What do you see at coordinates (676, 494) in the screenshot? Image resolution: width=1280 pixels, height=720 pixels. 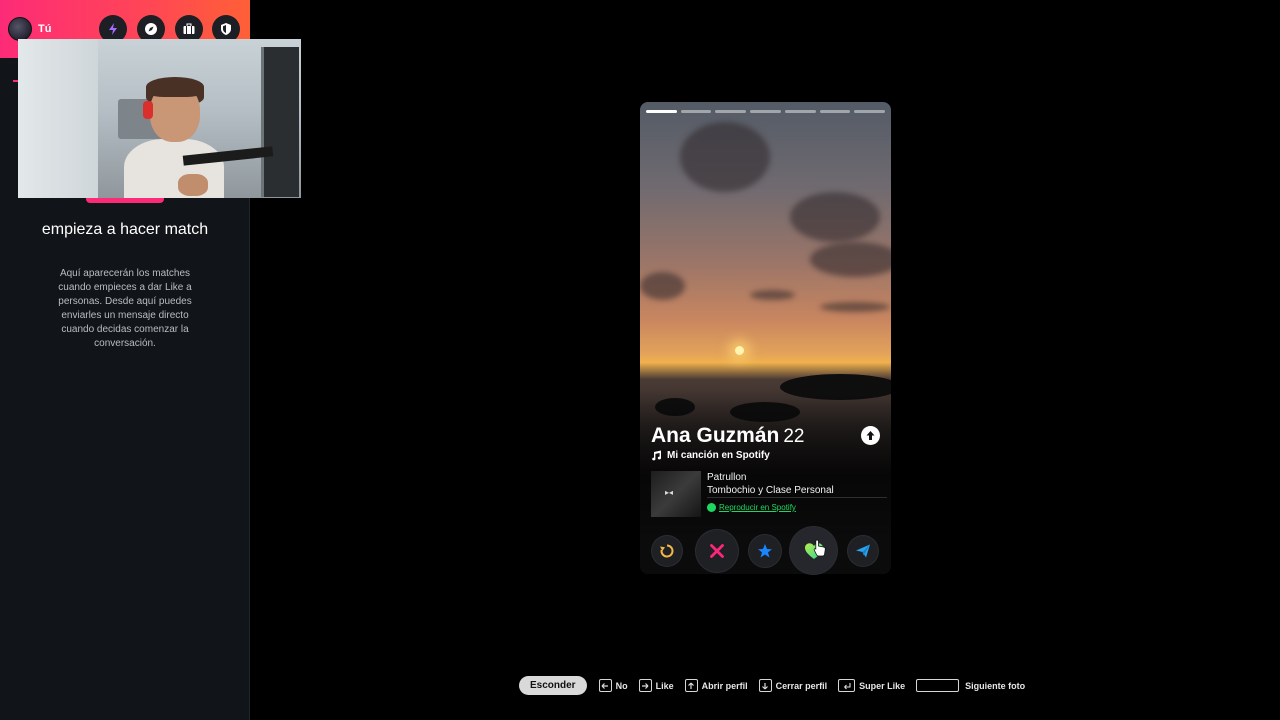 I see `album-art: ▸◂` at bounding box center [676, 494].